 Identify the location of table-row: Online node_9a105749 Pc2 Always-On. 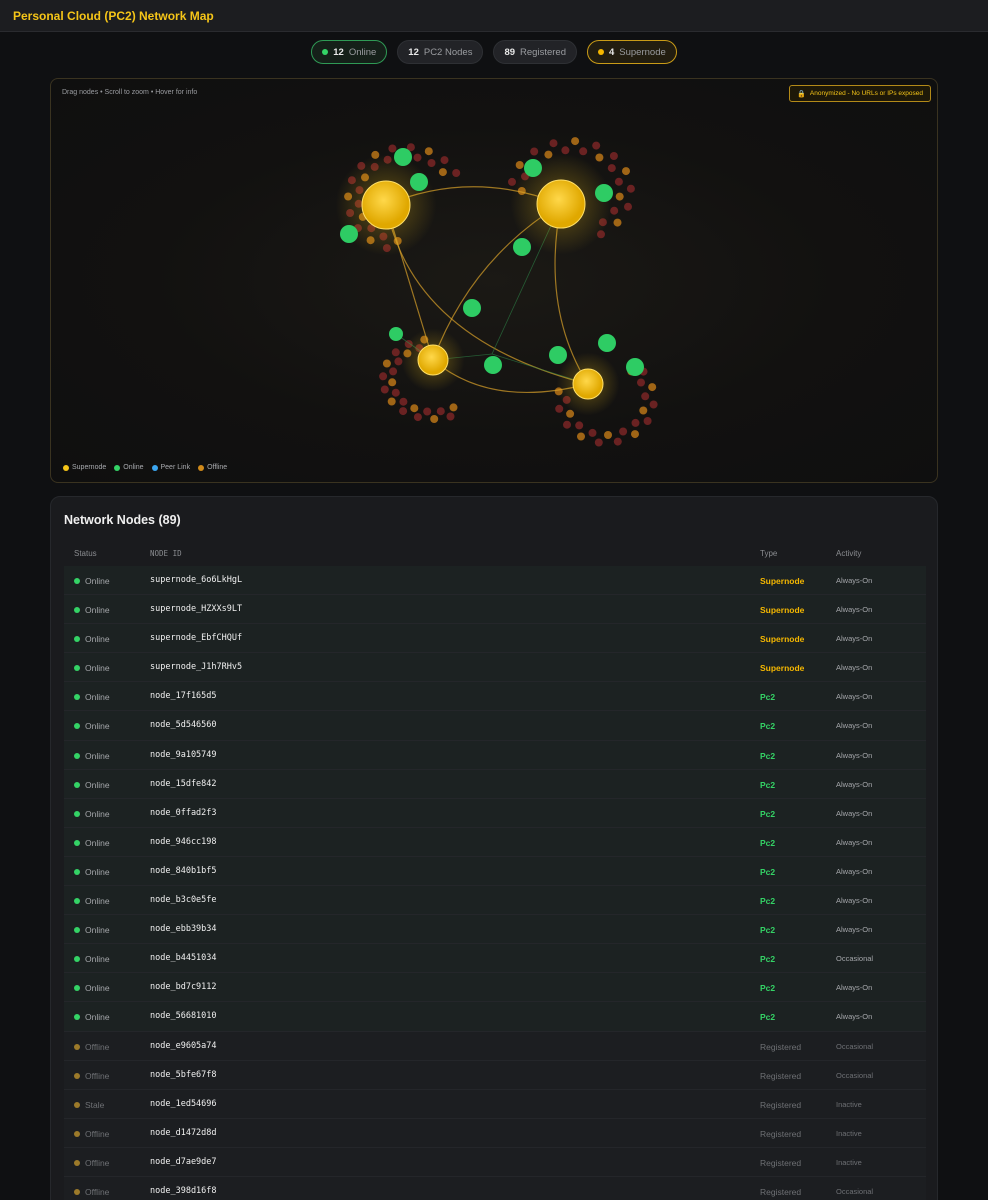
(495, 755).